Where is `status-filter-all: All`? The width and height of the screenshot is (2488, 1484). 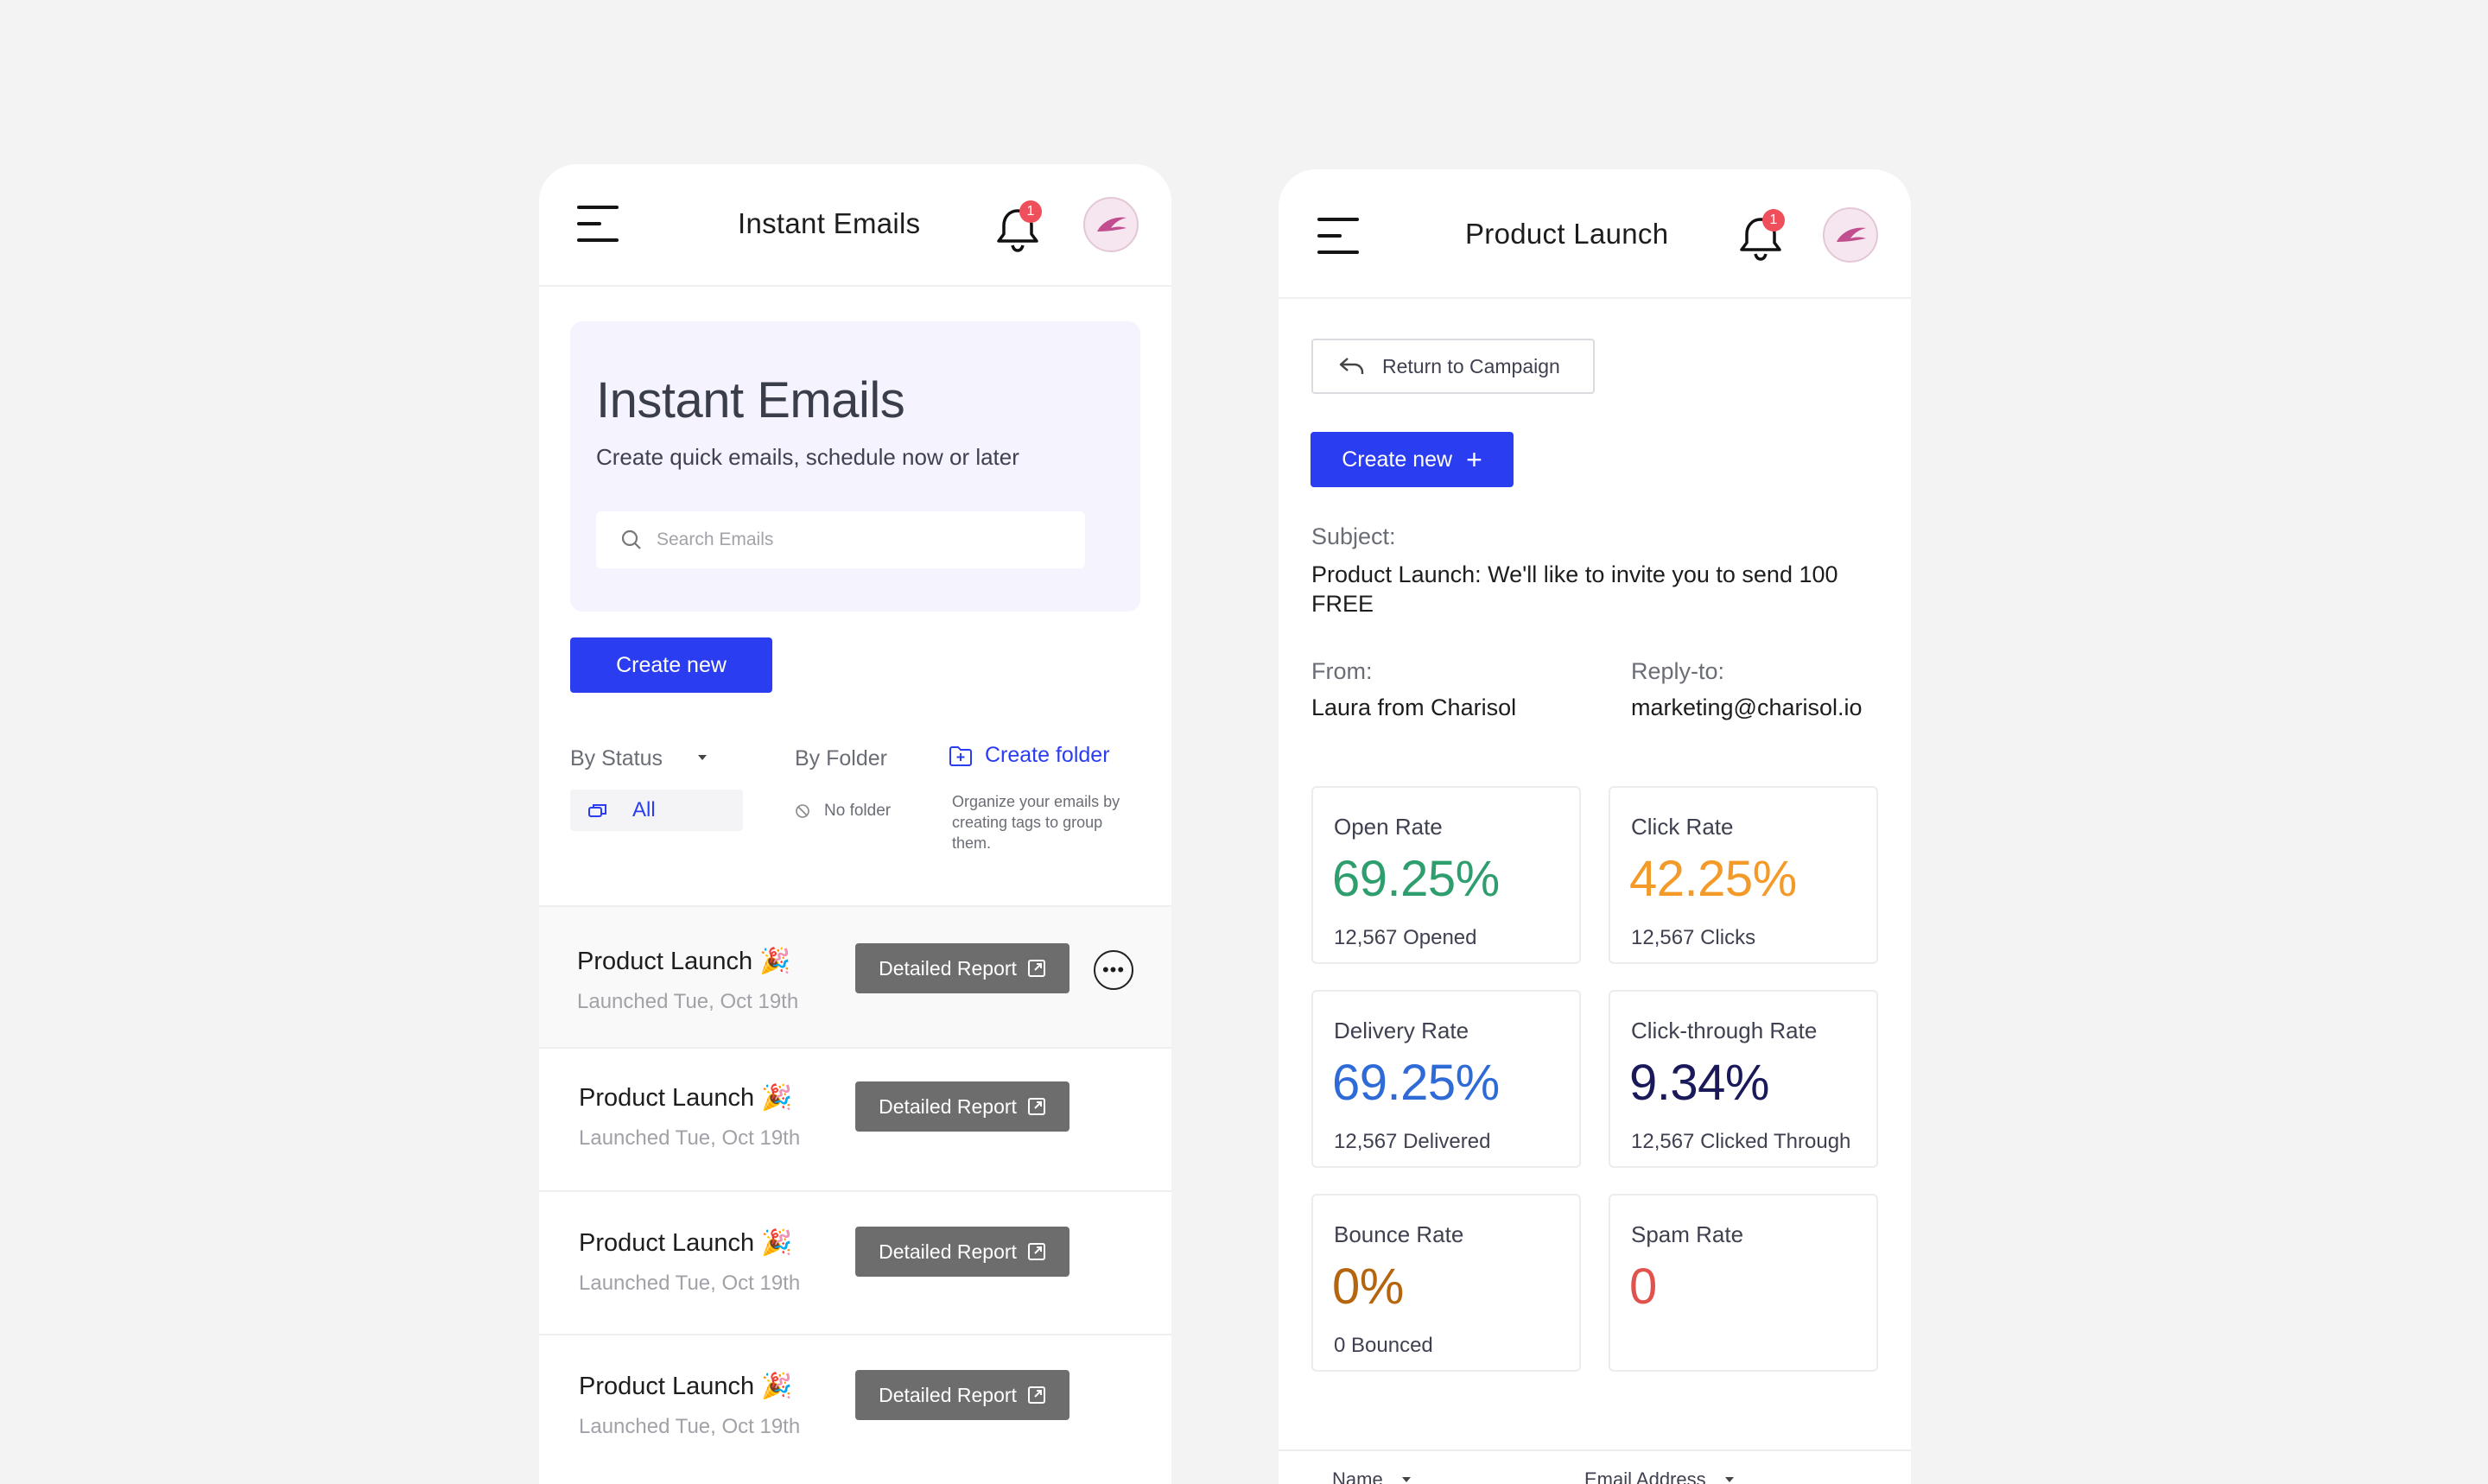 status-filter-all: All is located at coordinates (656, 810).